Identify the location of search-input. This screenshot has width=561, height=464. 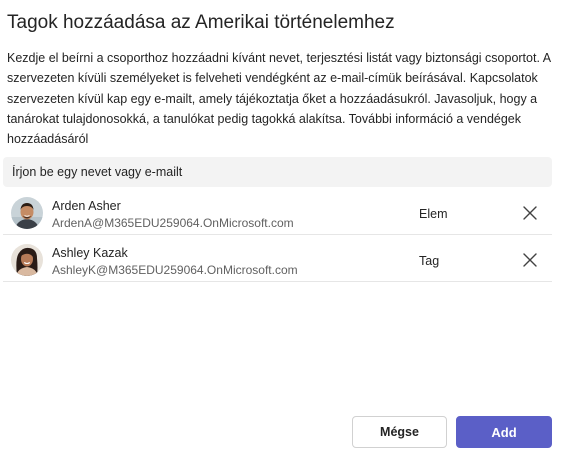
(277, 172).